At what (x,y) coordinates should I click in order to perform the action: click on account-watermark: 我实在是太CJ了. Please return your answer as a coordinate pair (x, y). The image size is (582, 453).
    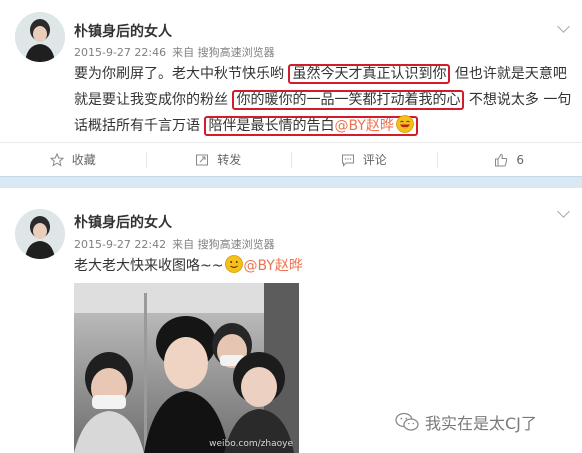
    Looking at the image, I should click on (466, 422).